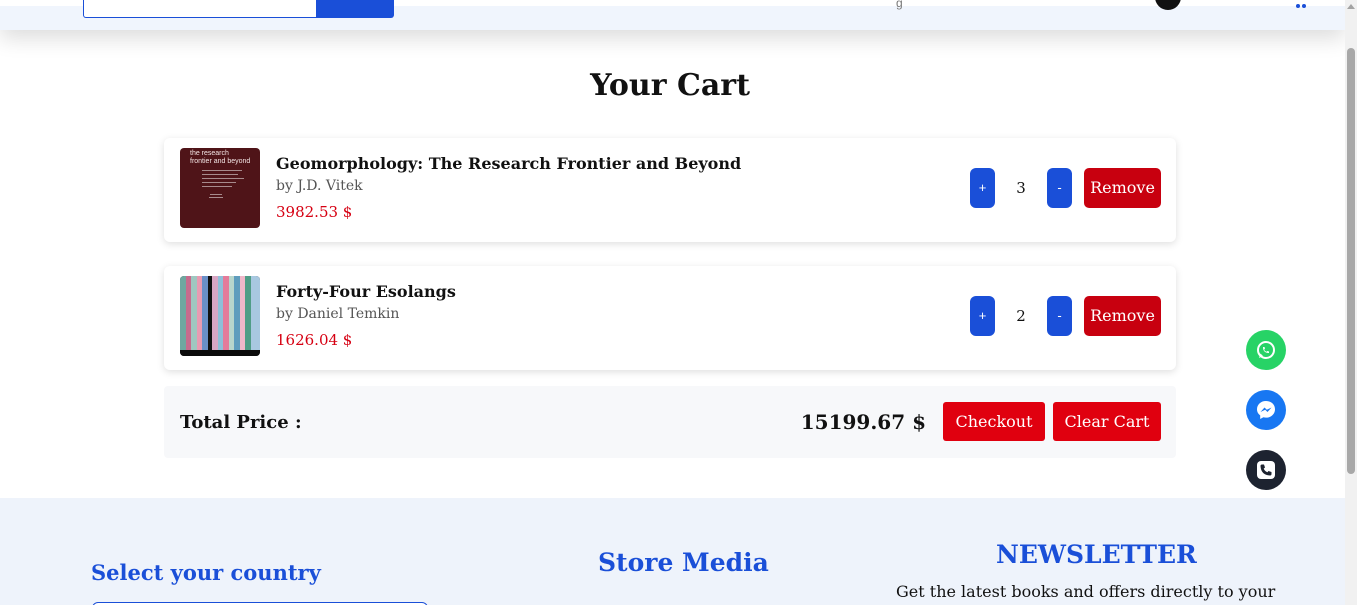  I want to click on phone-button, so click(1266, 470).